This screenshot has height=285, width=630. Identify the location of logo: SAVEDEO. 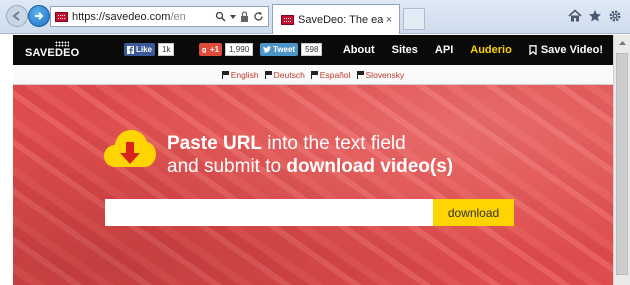
(52, 51).